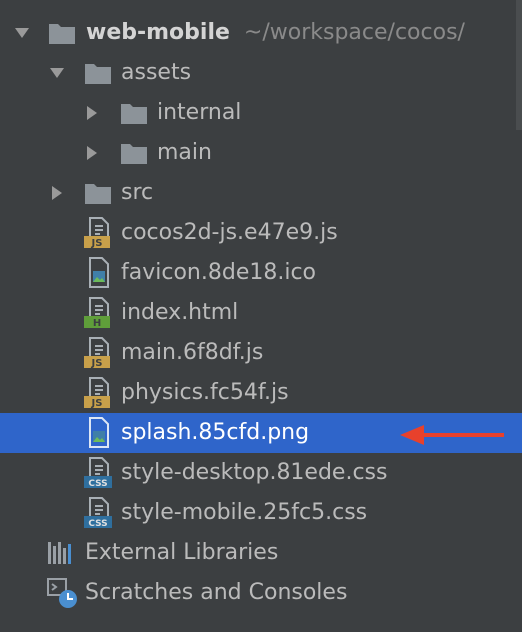 This screenshot has height=632, width=522. I want to click on file-label: physics.fc54f.js, so click(205, 392).